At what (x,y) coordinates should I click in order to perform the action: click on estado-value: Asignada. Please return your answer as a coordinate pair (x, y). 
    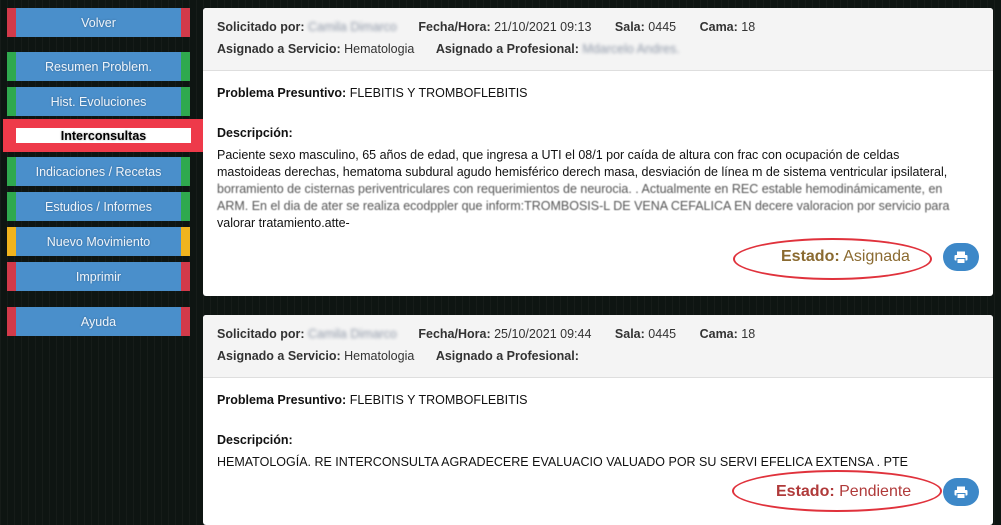
    Looking at the image, I should click on (876, 256).